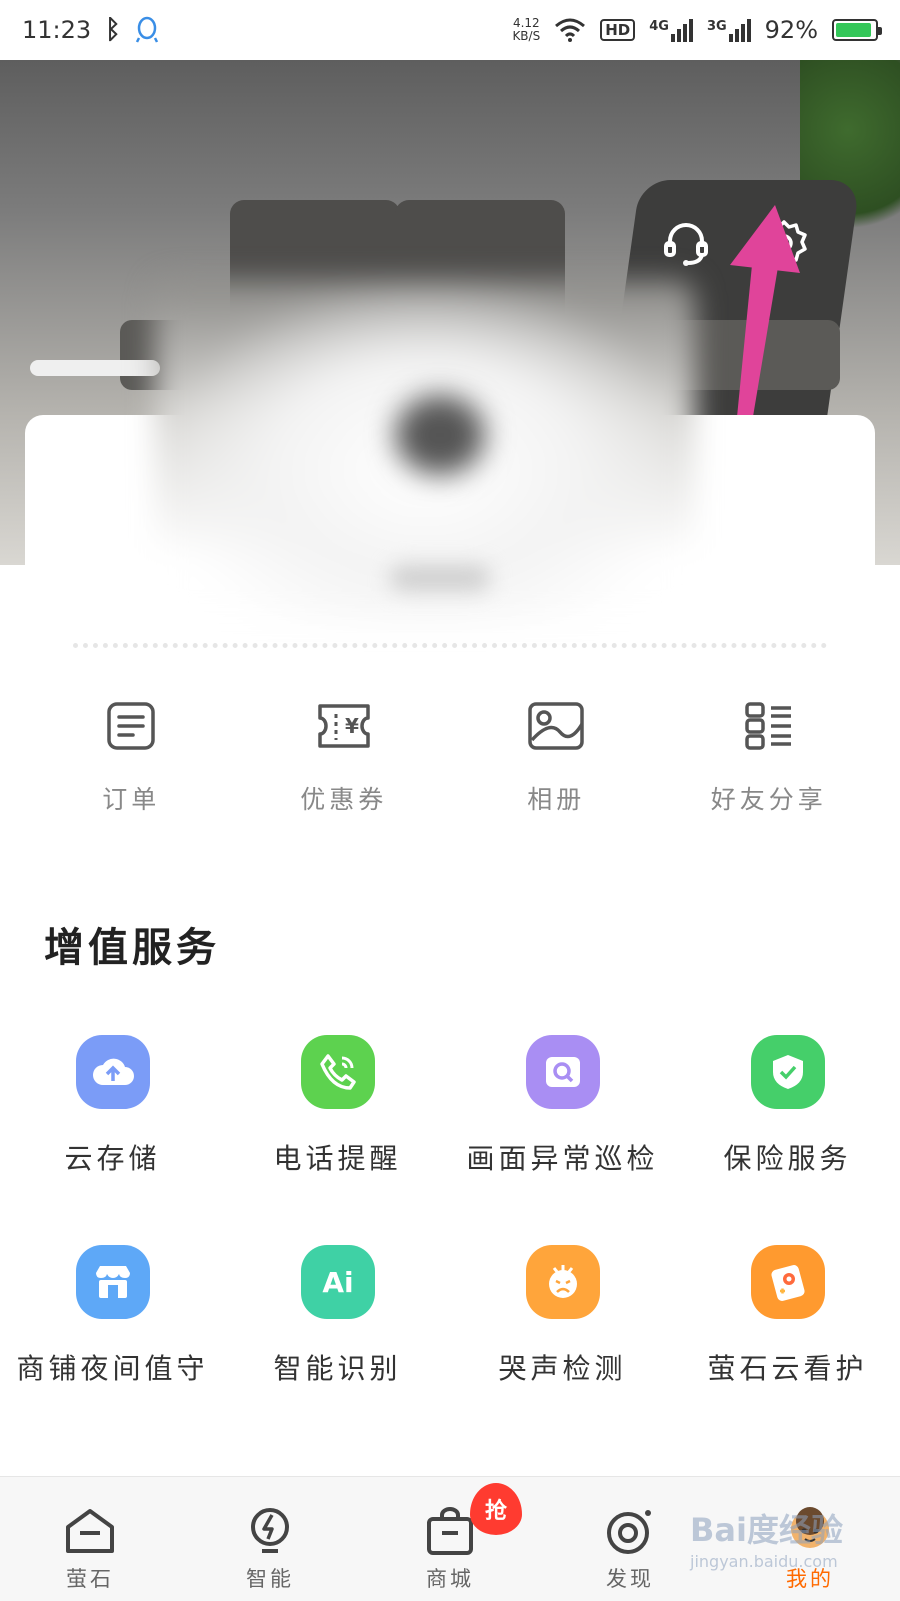 The height and width of the screenshot is (1601, 900). Describe the element at coordinates (450, 1531) in the screenshot. I see `shop-bag-icon` at that location.